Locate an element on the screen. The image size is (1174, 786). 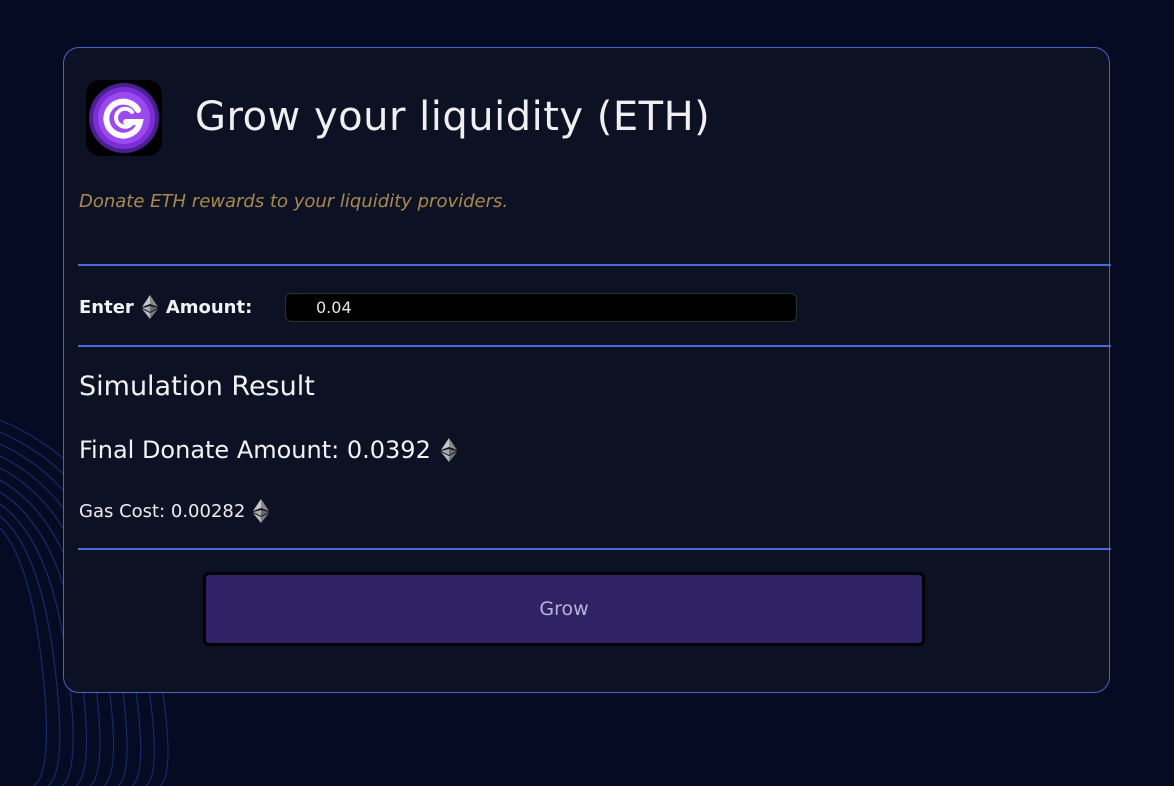
card-header: Grow your liquidity (ETH) is located at coordinates (436, 118).